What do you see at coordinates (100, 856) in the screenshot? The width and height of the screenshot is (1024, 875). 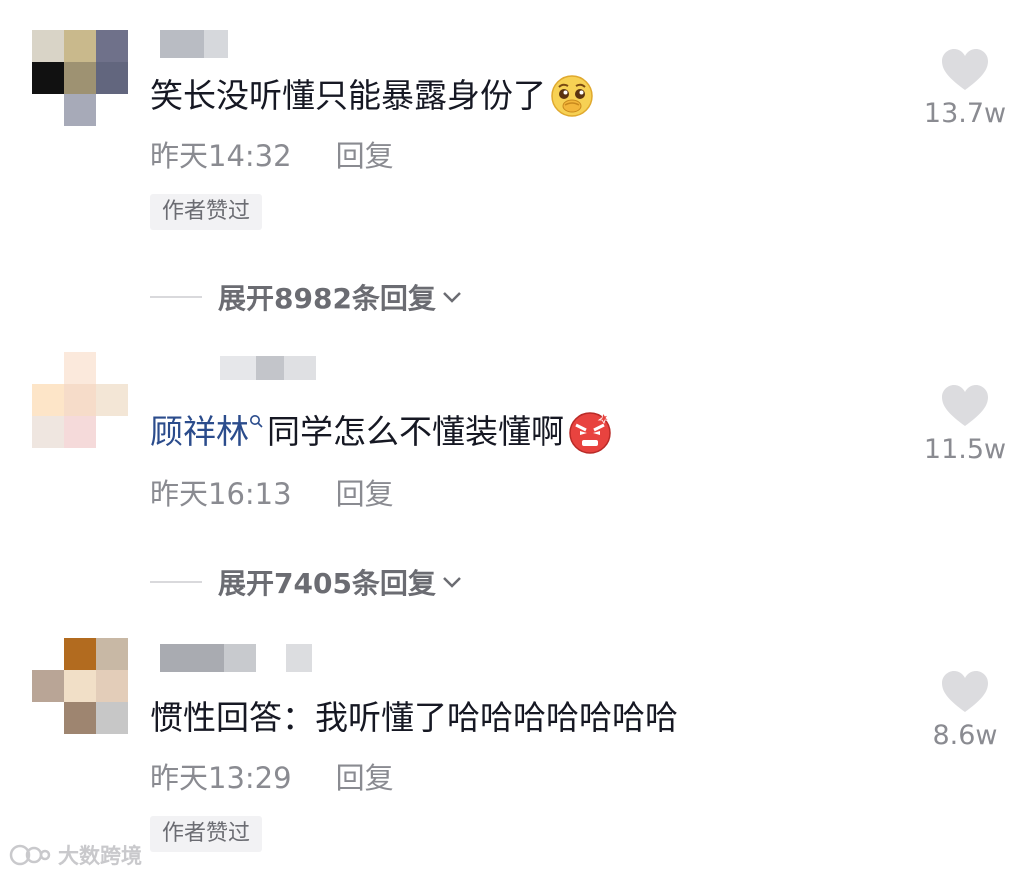 I see `watermark-text: 大数跨境` at bounding box center [100, 856].